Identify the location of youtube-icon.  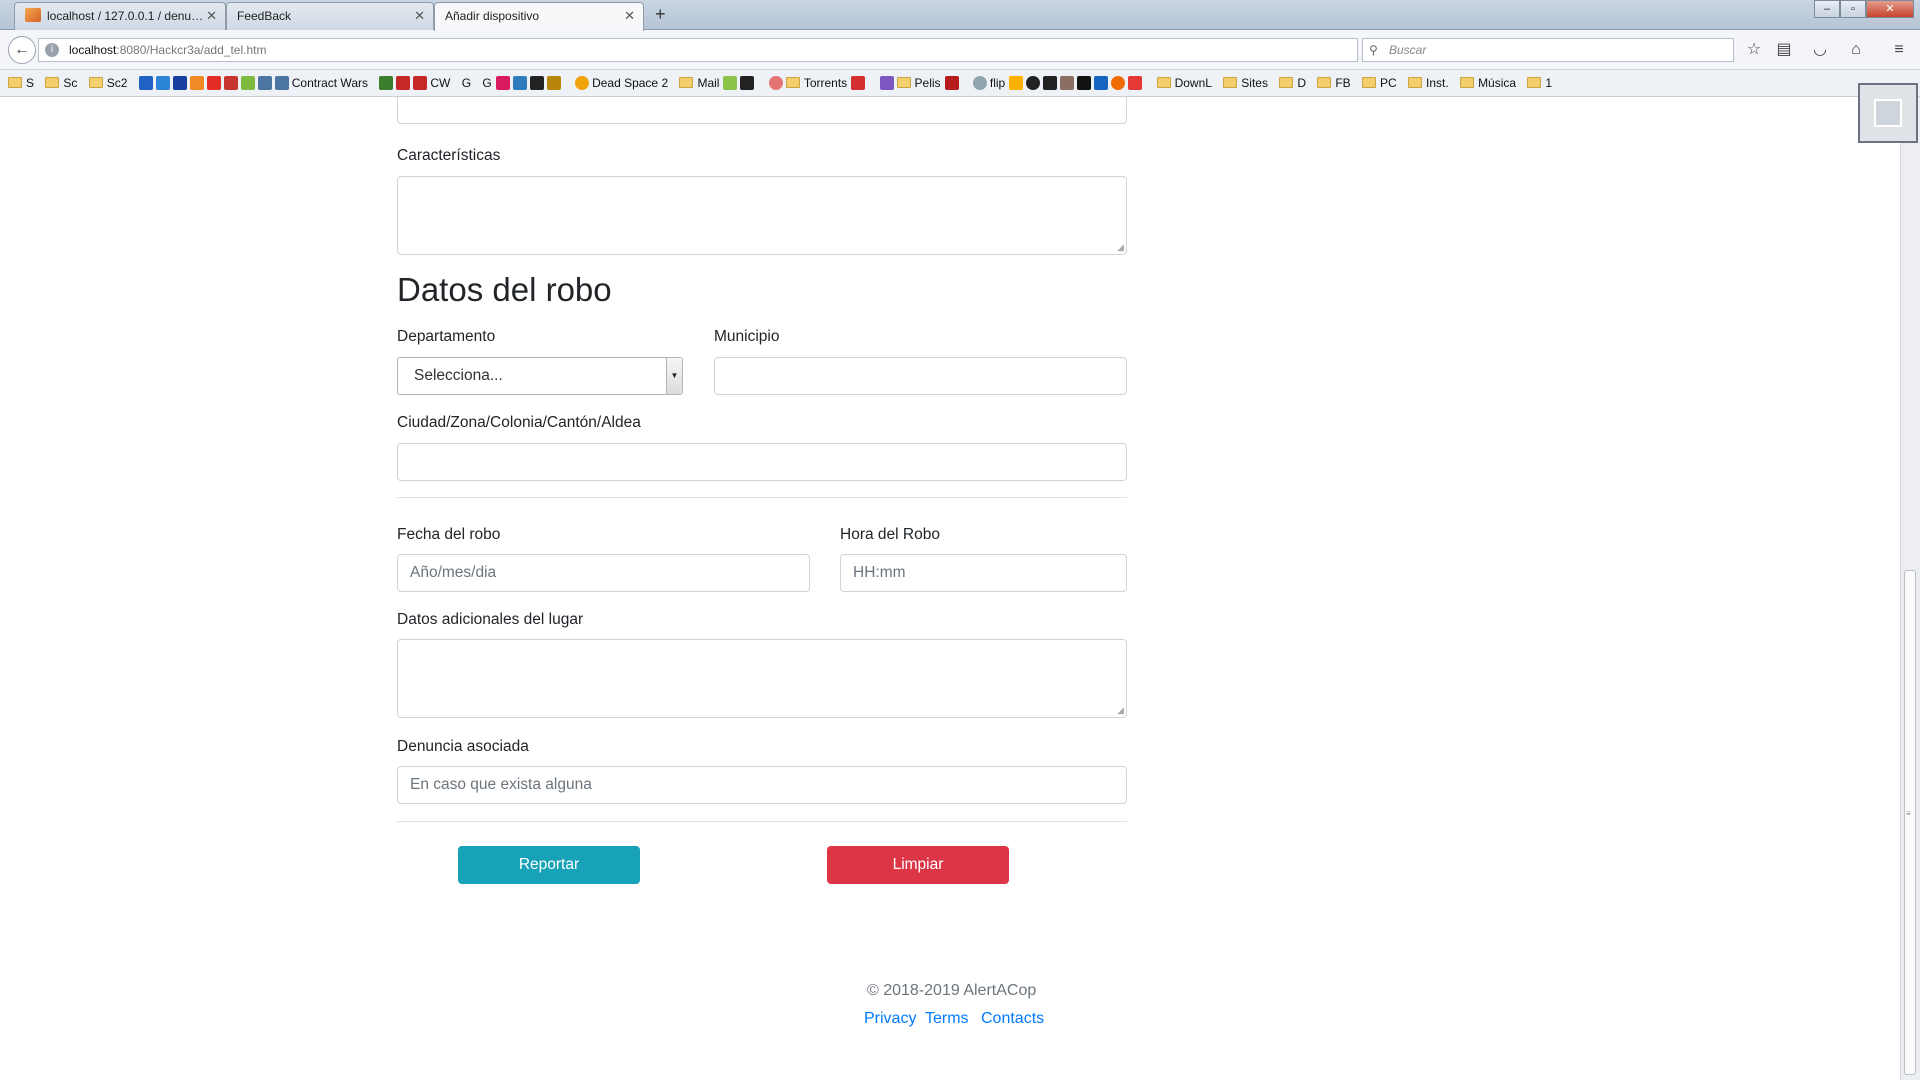
(213, 83).